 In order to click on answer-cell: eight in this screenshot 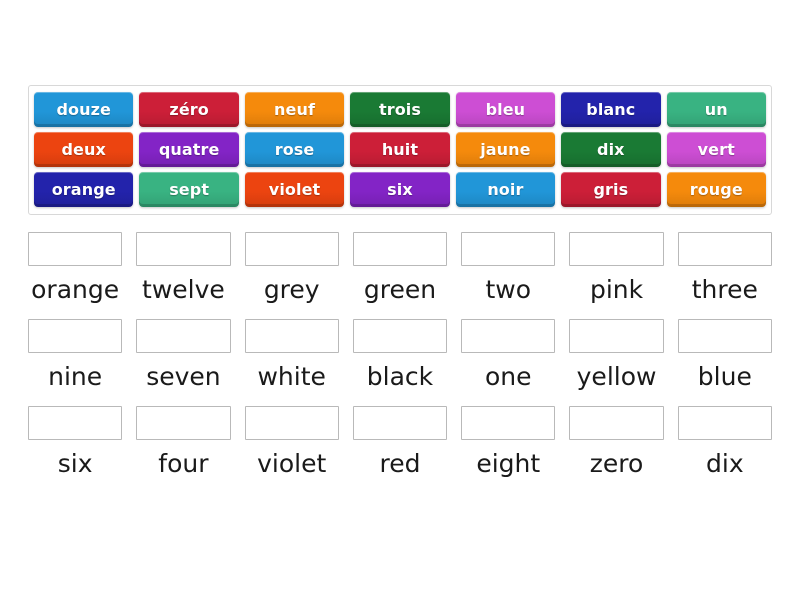, I will do `click(508, 442)`.